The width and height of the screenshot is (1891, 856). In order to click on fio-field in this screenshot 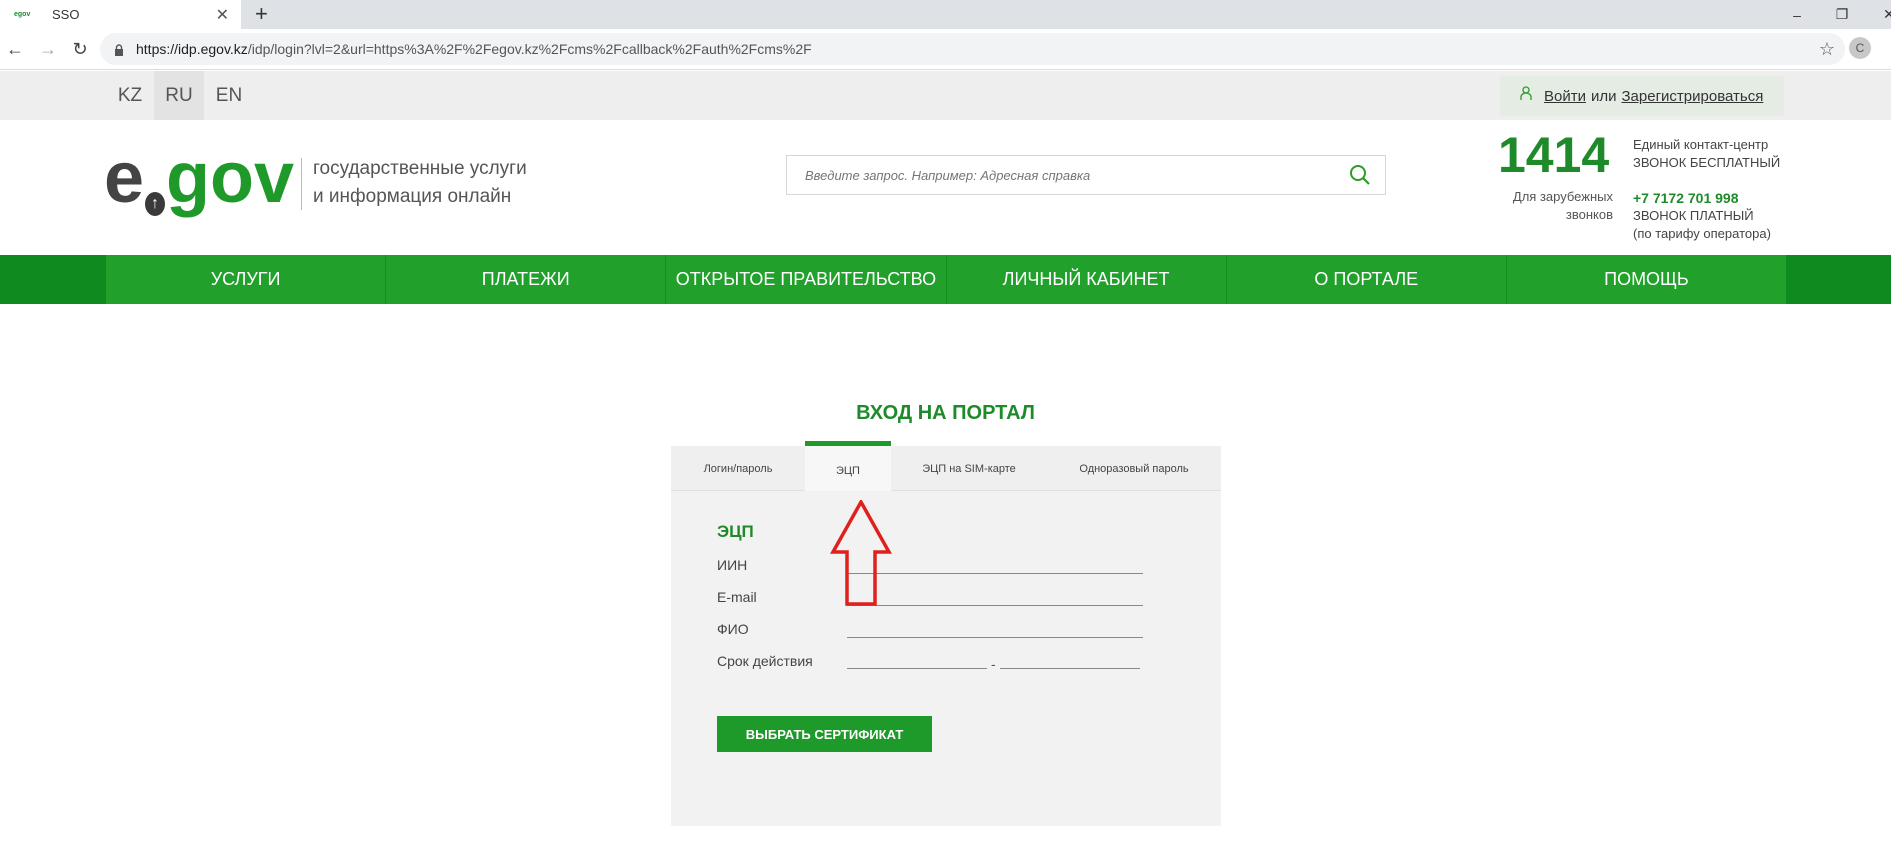, I will do `click(995, 637)`.